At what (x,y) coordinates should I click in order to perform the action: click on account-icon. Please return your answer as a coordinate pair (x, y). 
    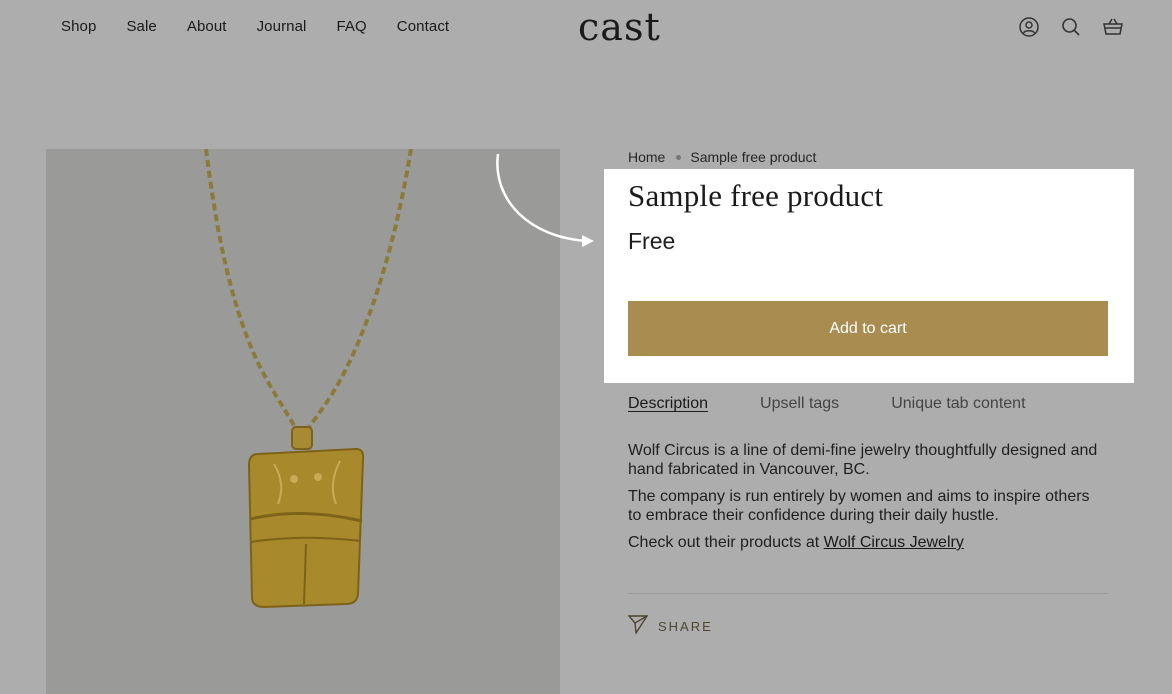
    Looking at the image, I should click on (1029, 27).